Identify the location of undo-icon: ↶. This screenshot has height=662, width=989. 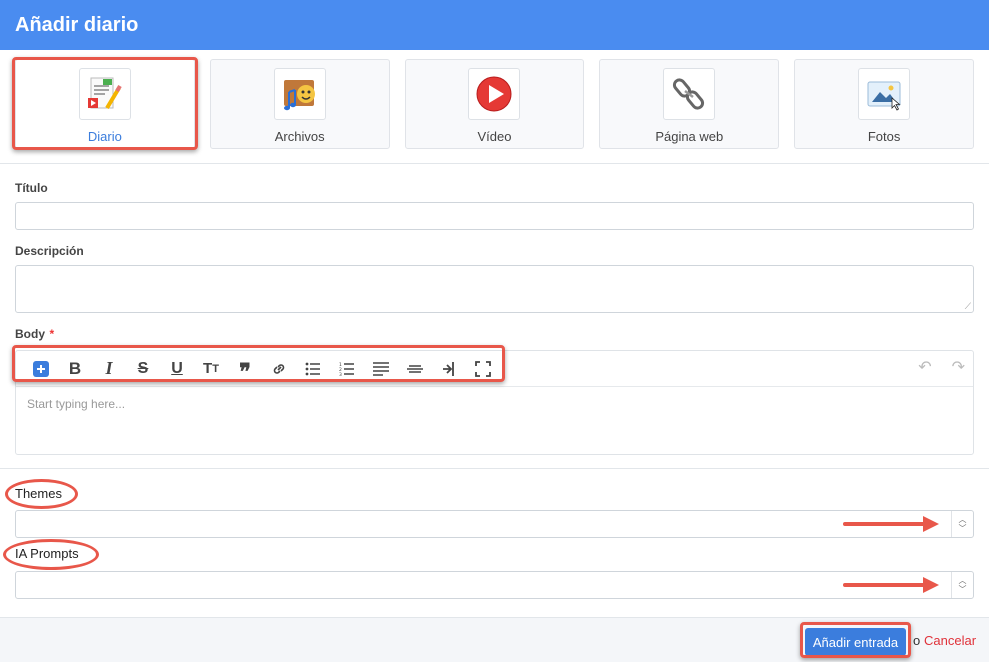
(924, 367).